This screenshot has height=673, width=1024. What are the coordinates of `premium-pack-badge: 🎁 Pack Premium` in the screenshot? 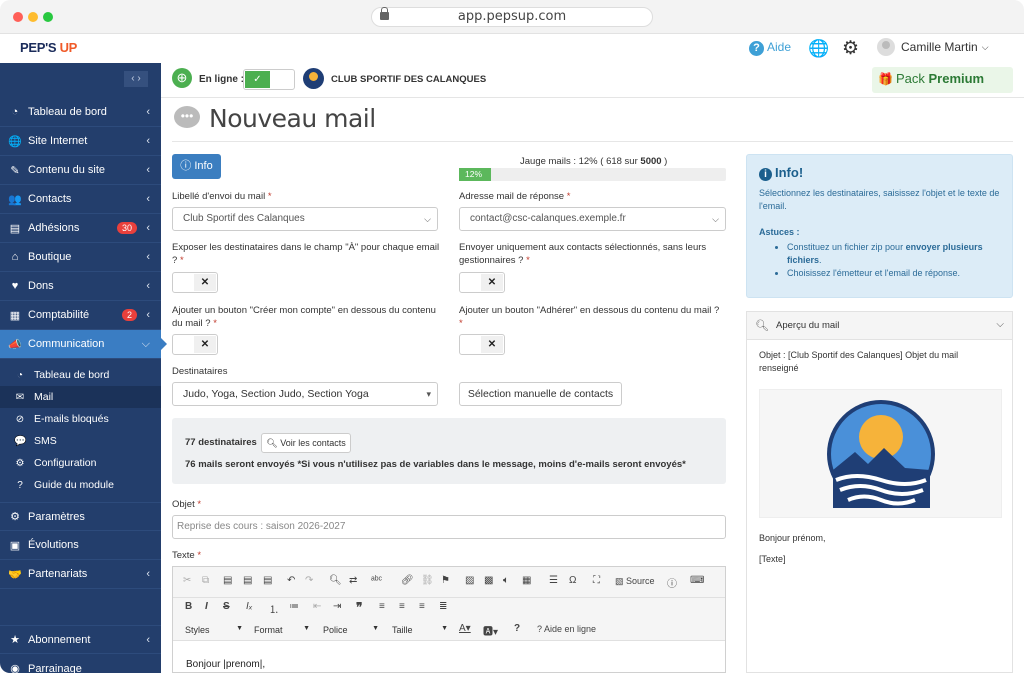 It's located at (942, 80).